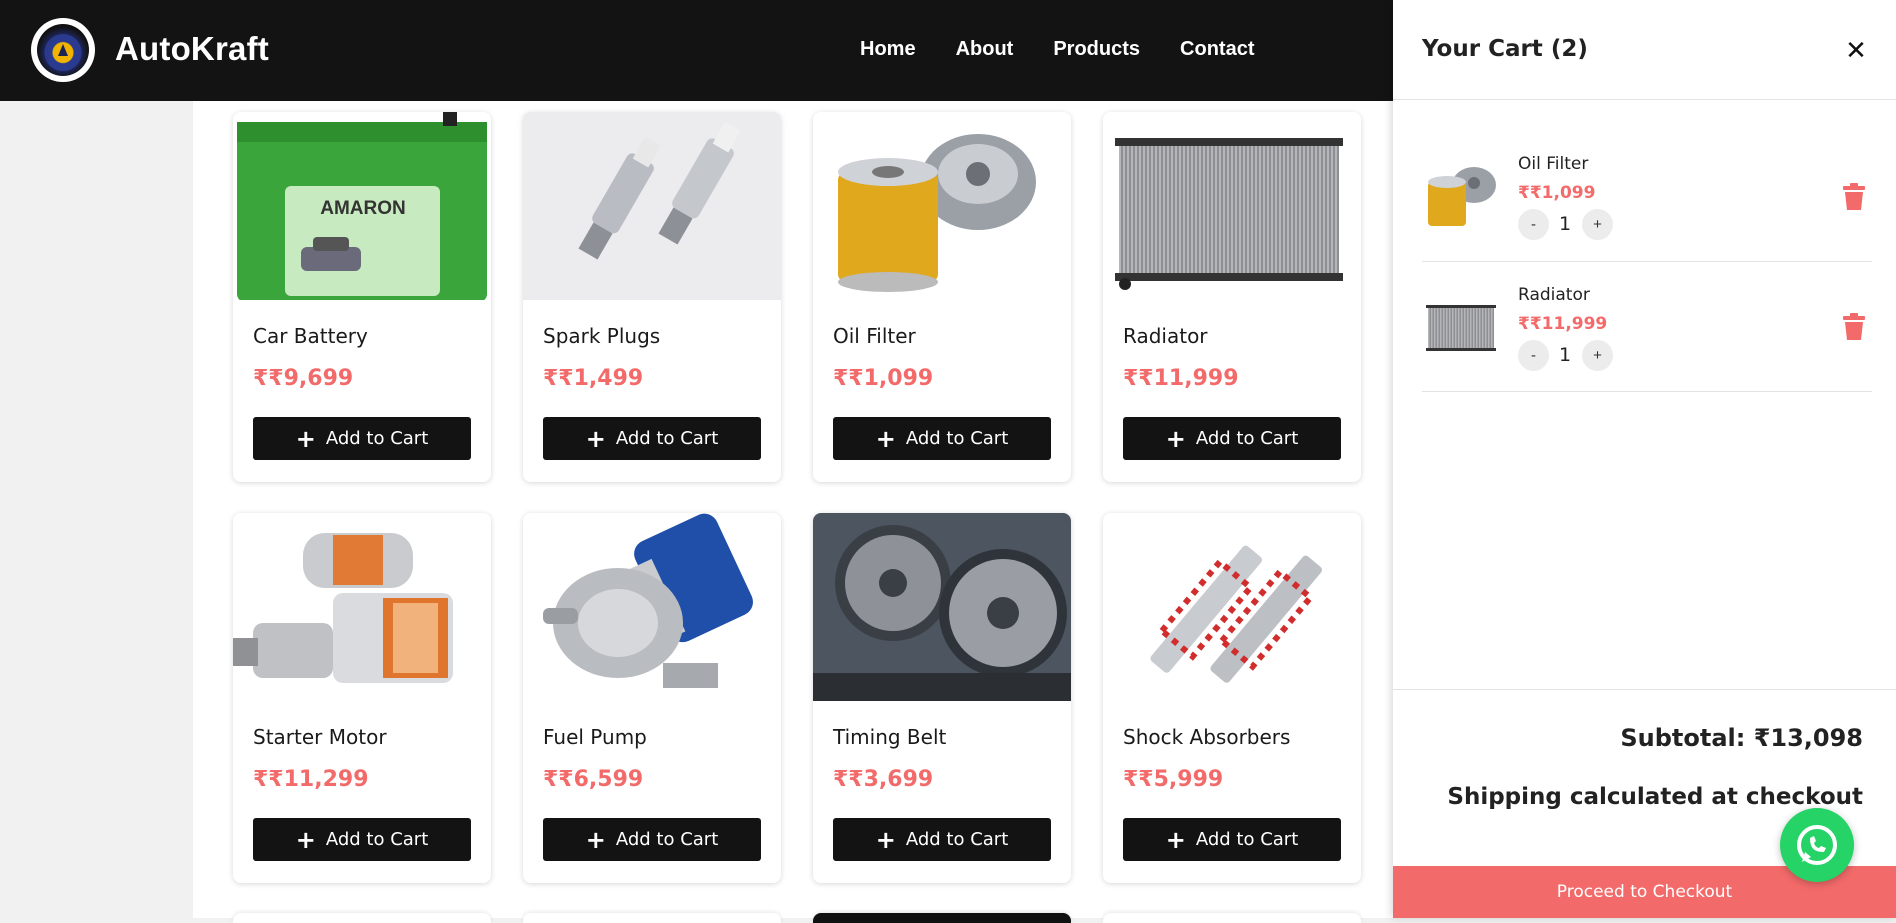  What do you see at coordinates (1644, 689) in the screenshot?
I see `cart-footer-divider` at bounding box center [1644, 689].